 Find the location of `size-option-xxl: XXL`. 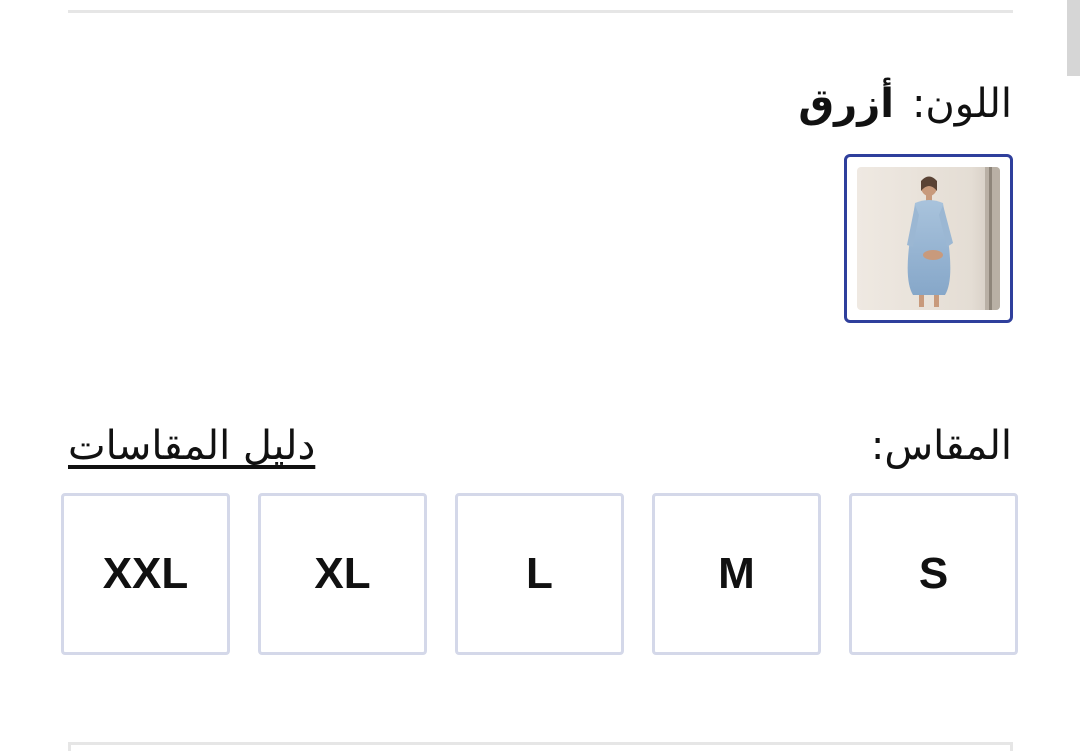

size-option-xxl: XXL is located at coordinates (145, 574).